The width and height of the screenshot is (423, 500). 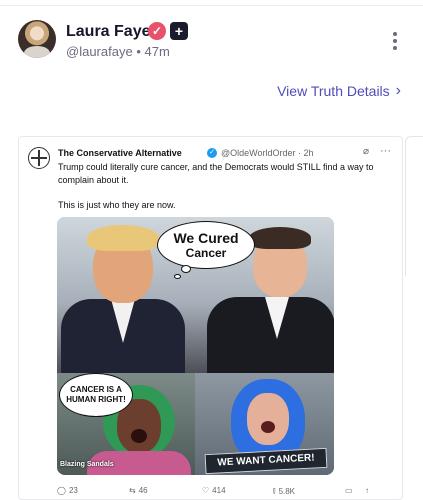 I want to click on protest-sign: WE WANT CANCER!, so click(x=266, y=461).